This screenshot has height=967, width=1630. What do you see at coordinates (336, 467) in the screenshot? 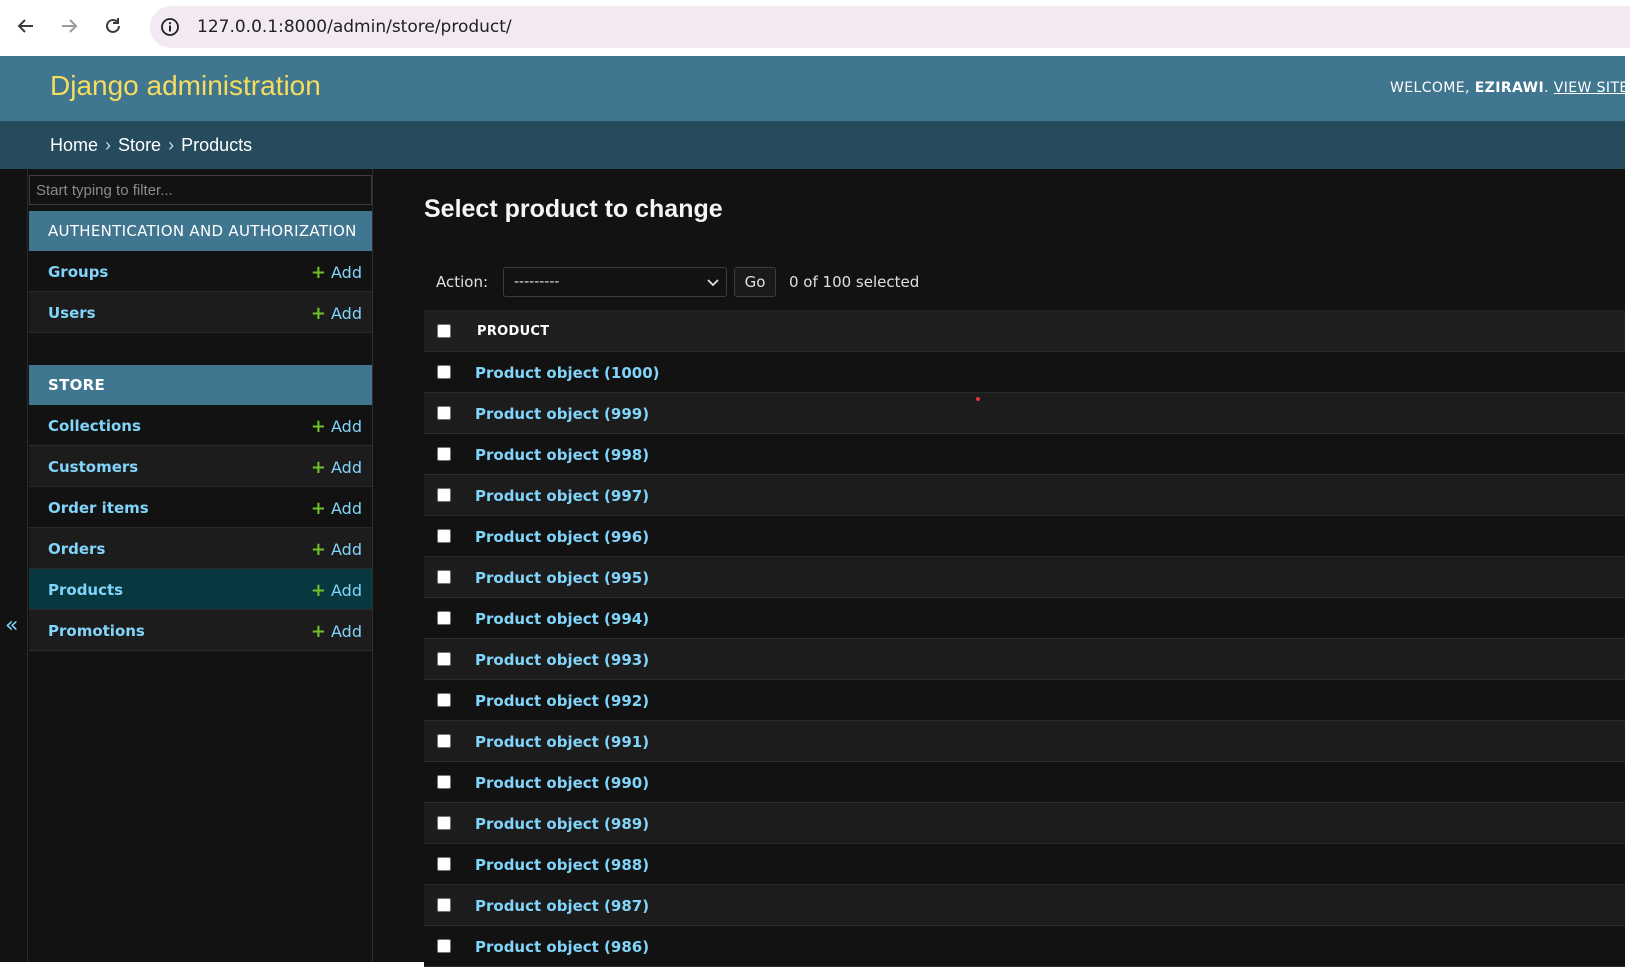
I see `add-customer-button: + Add` at bounding box center [336, 467].